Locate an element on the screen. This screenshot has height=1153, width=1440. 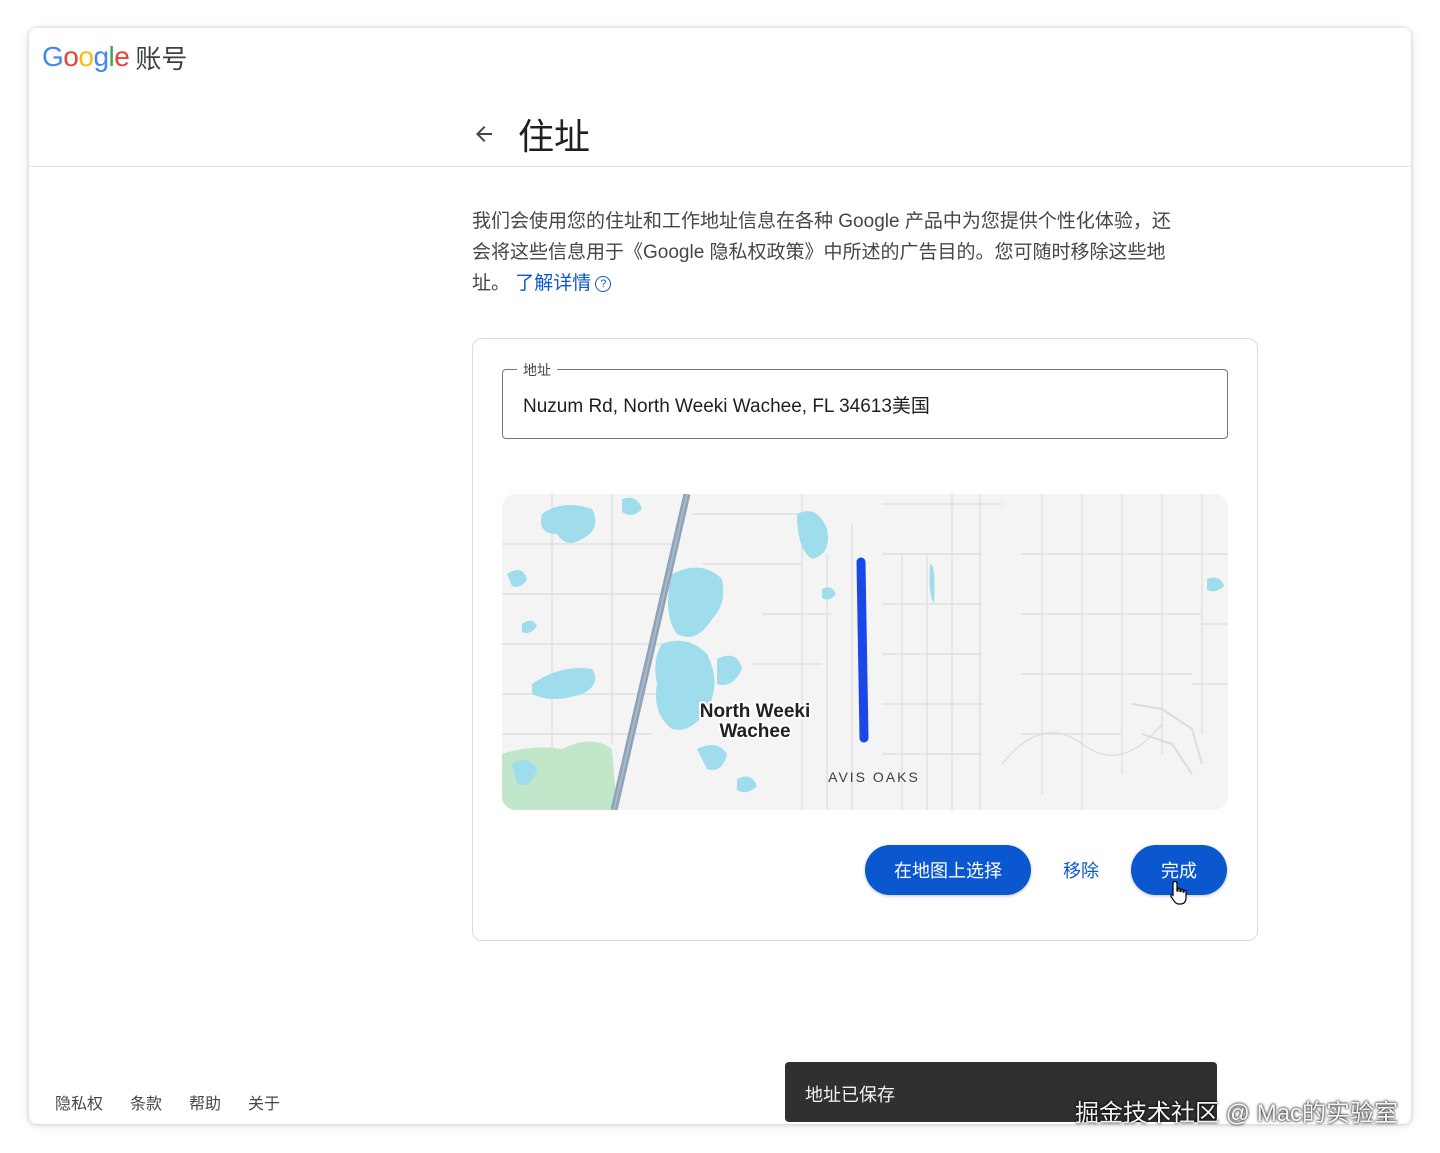
route-line is located at coordinates (862, 650).